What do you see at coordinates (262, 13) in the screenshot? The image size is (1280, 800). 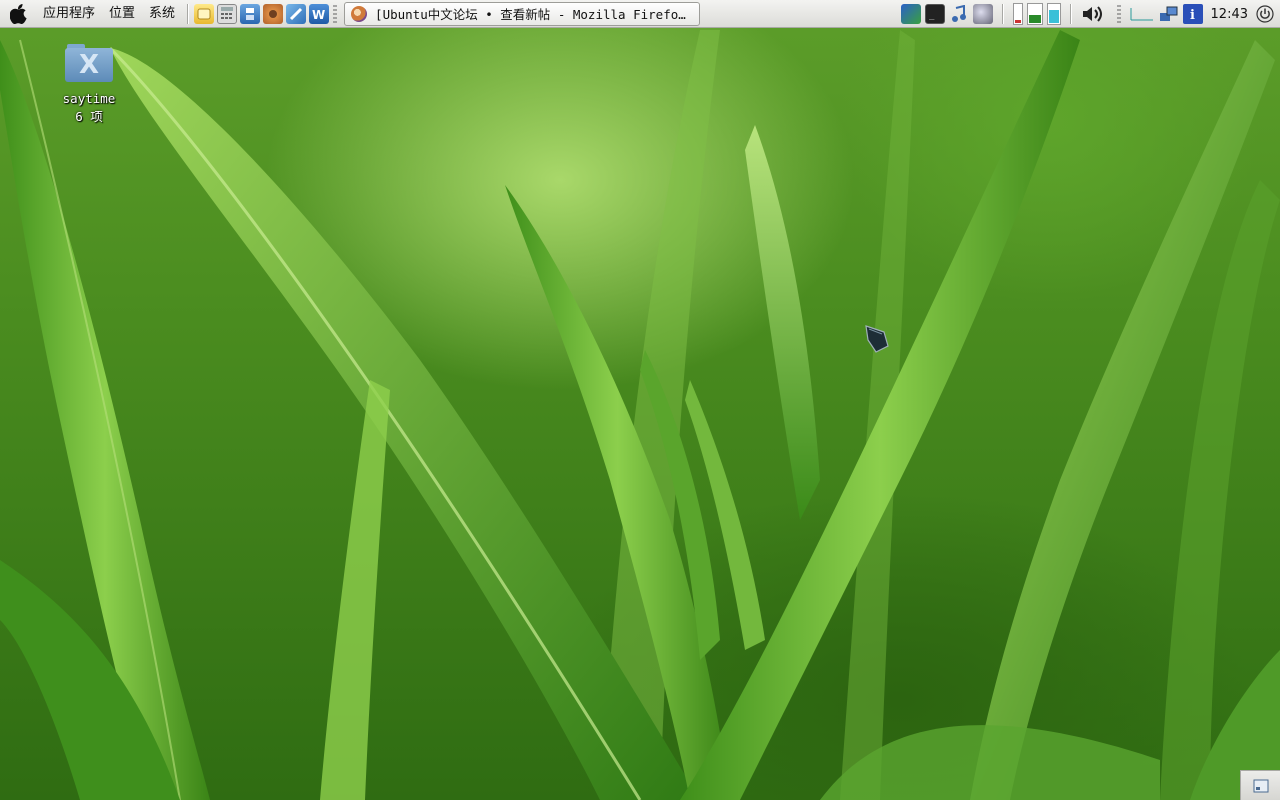 I see `launcher-bar: W` at bounding box center [262, 13].